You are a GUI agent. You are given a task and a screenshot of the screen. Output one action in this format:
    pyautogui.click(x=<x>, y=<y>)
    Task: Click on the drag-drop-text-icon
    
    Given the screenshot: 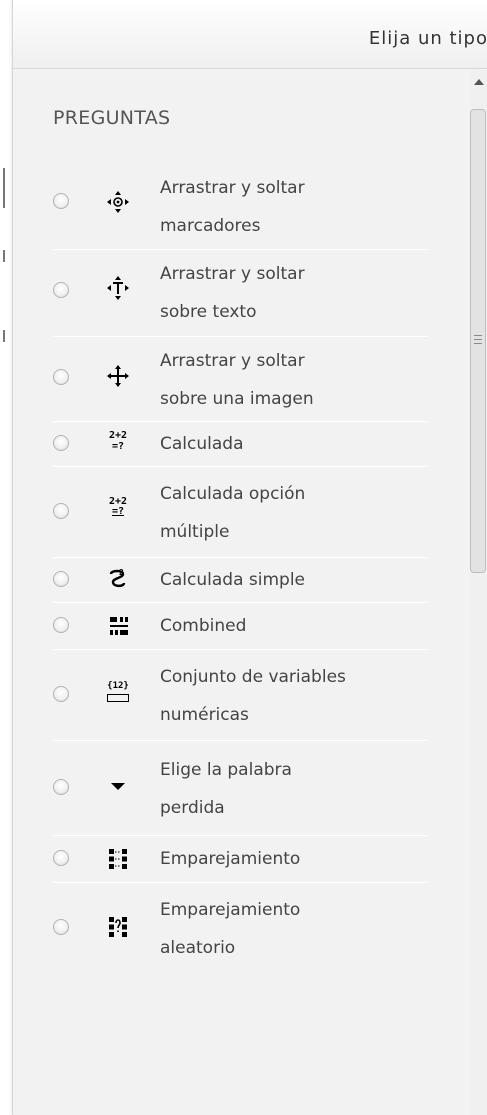 What is the action you would take?
    pyautogui.click(x=118, y=288)
    